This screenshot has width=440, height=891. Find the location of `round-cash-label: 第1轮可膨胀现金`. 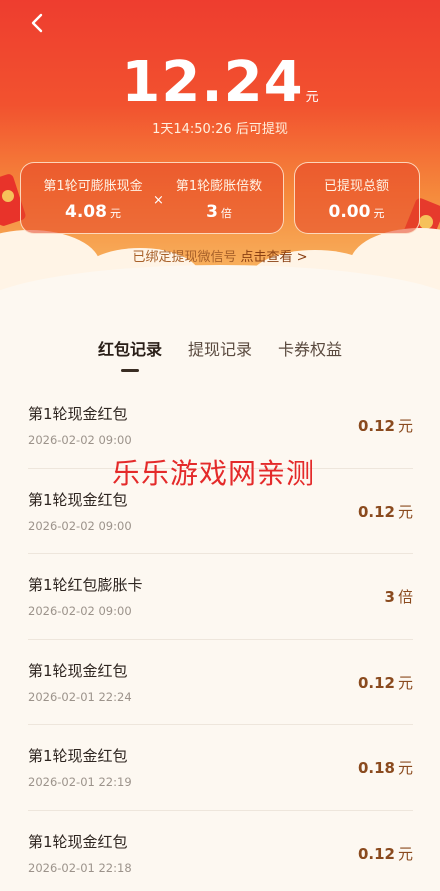

round-cash-label: 第1轮可膨胀现金 is located at coordinates (93, 186).